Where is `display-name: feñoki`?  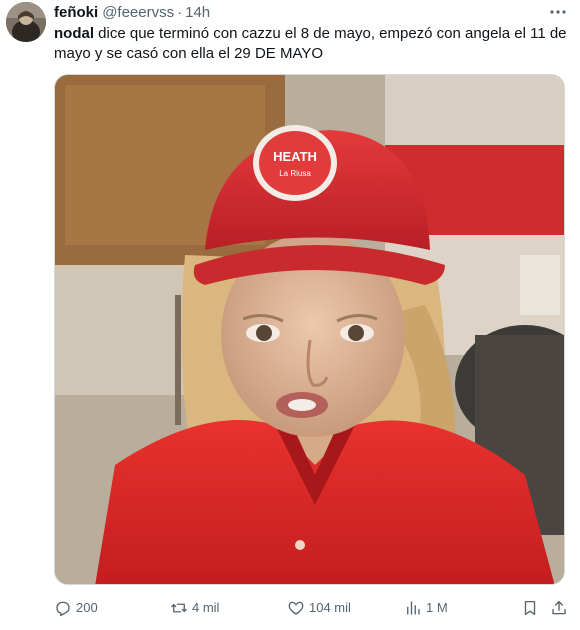
display-name: feñoki is located at coordinates (76, 12).